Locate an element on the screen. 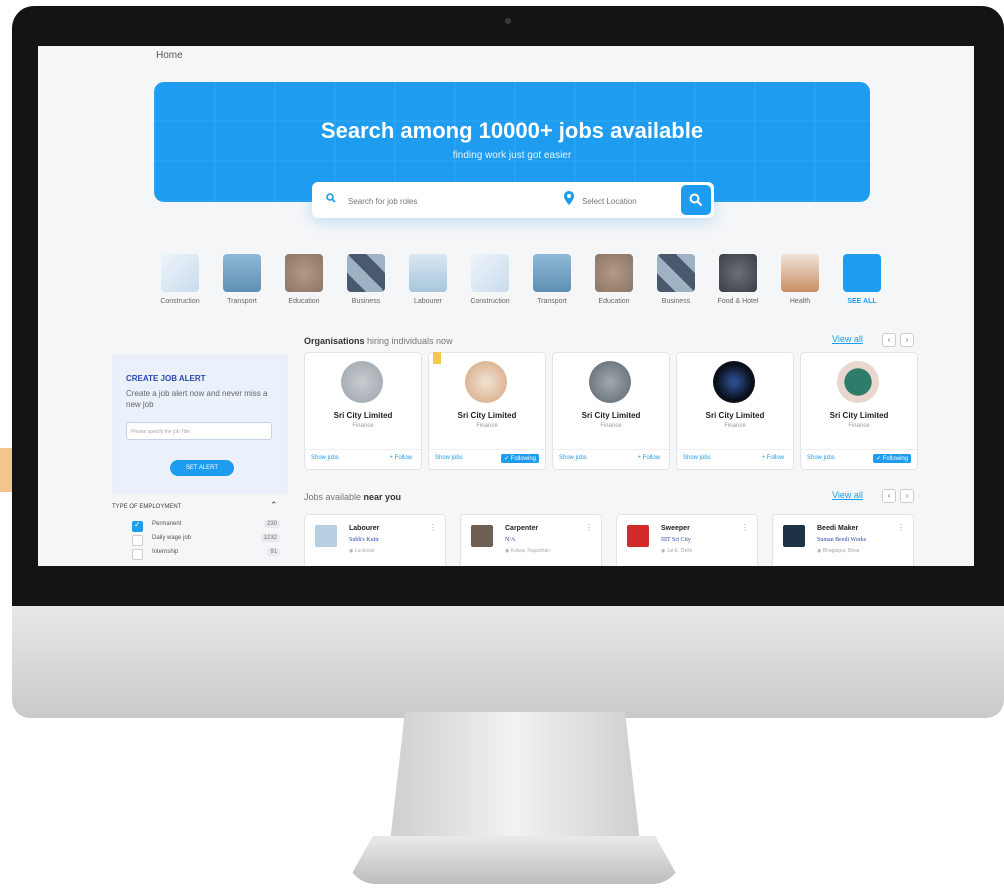  organisations-view-all-link: View all is located at coordinates (847, 339).